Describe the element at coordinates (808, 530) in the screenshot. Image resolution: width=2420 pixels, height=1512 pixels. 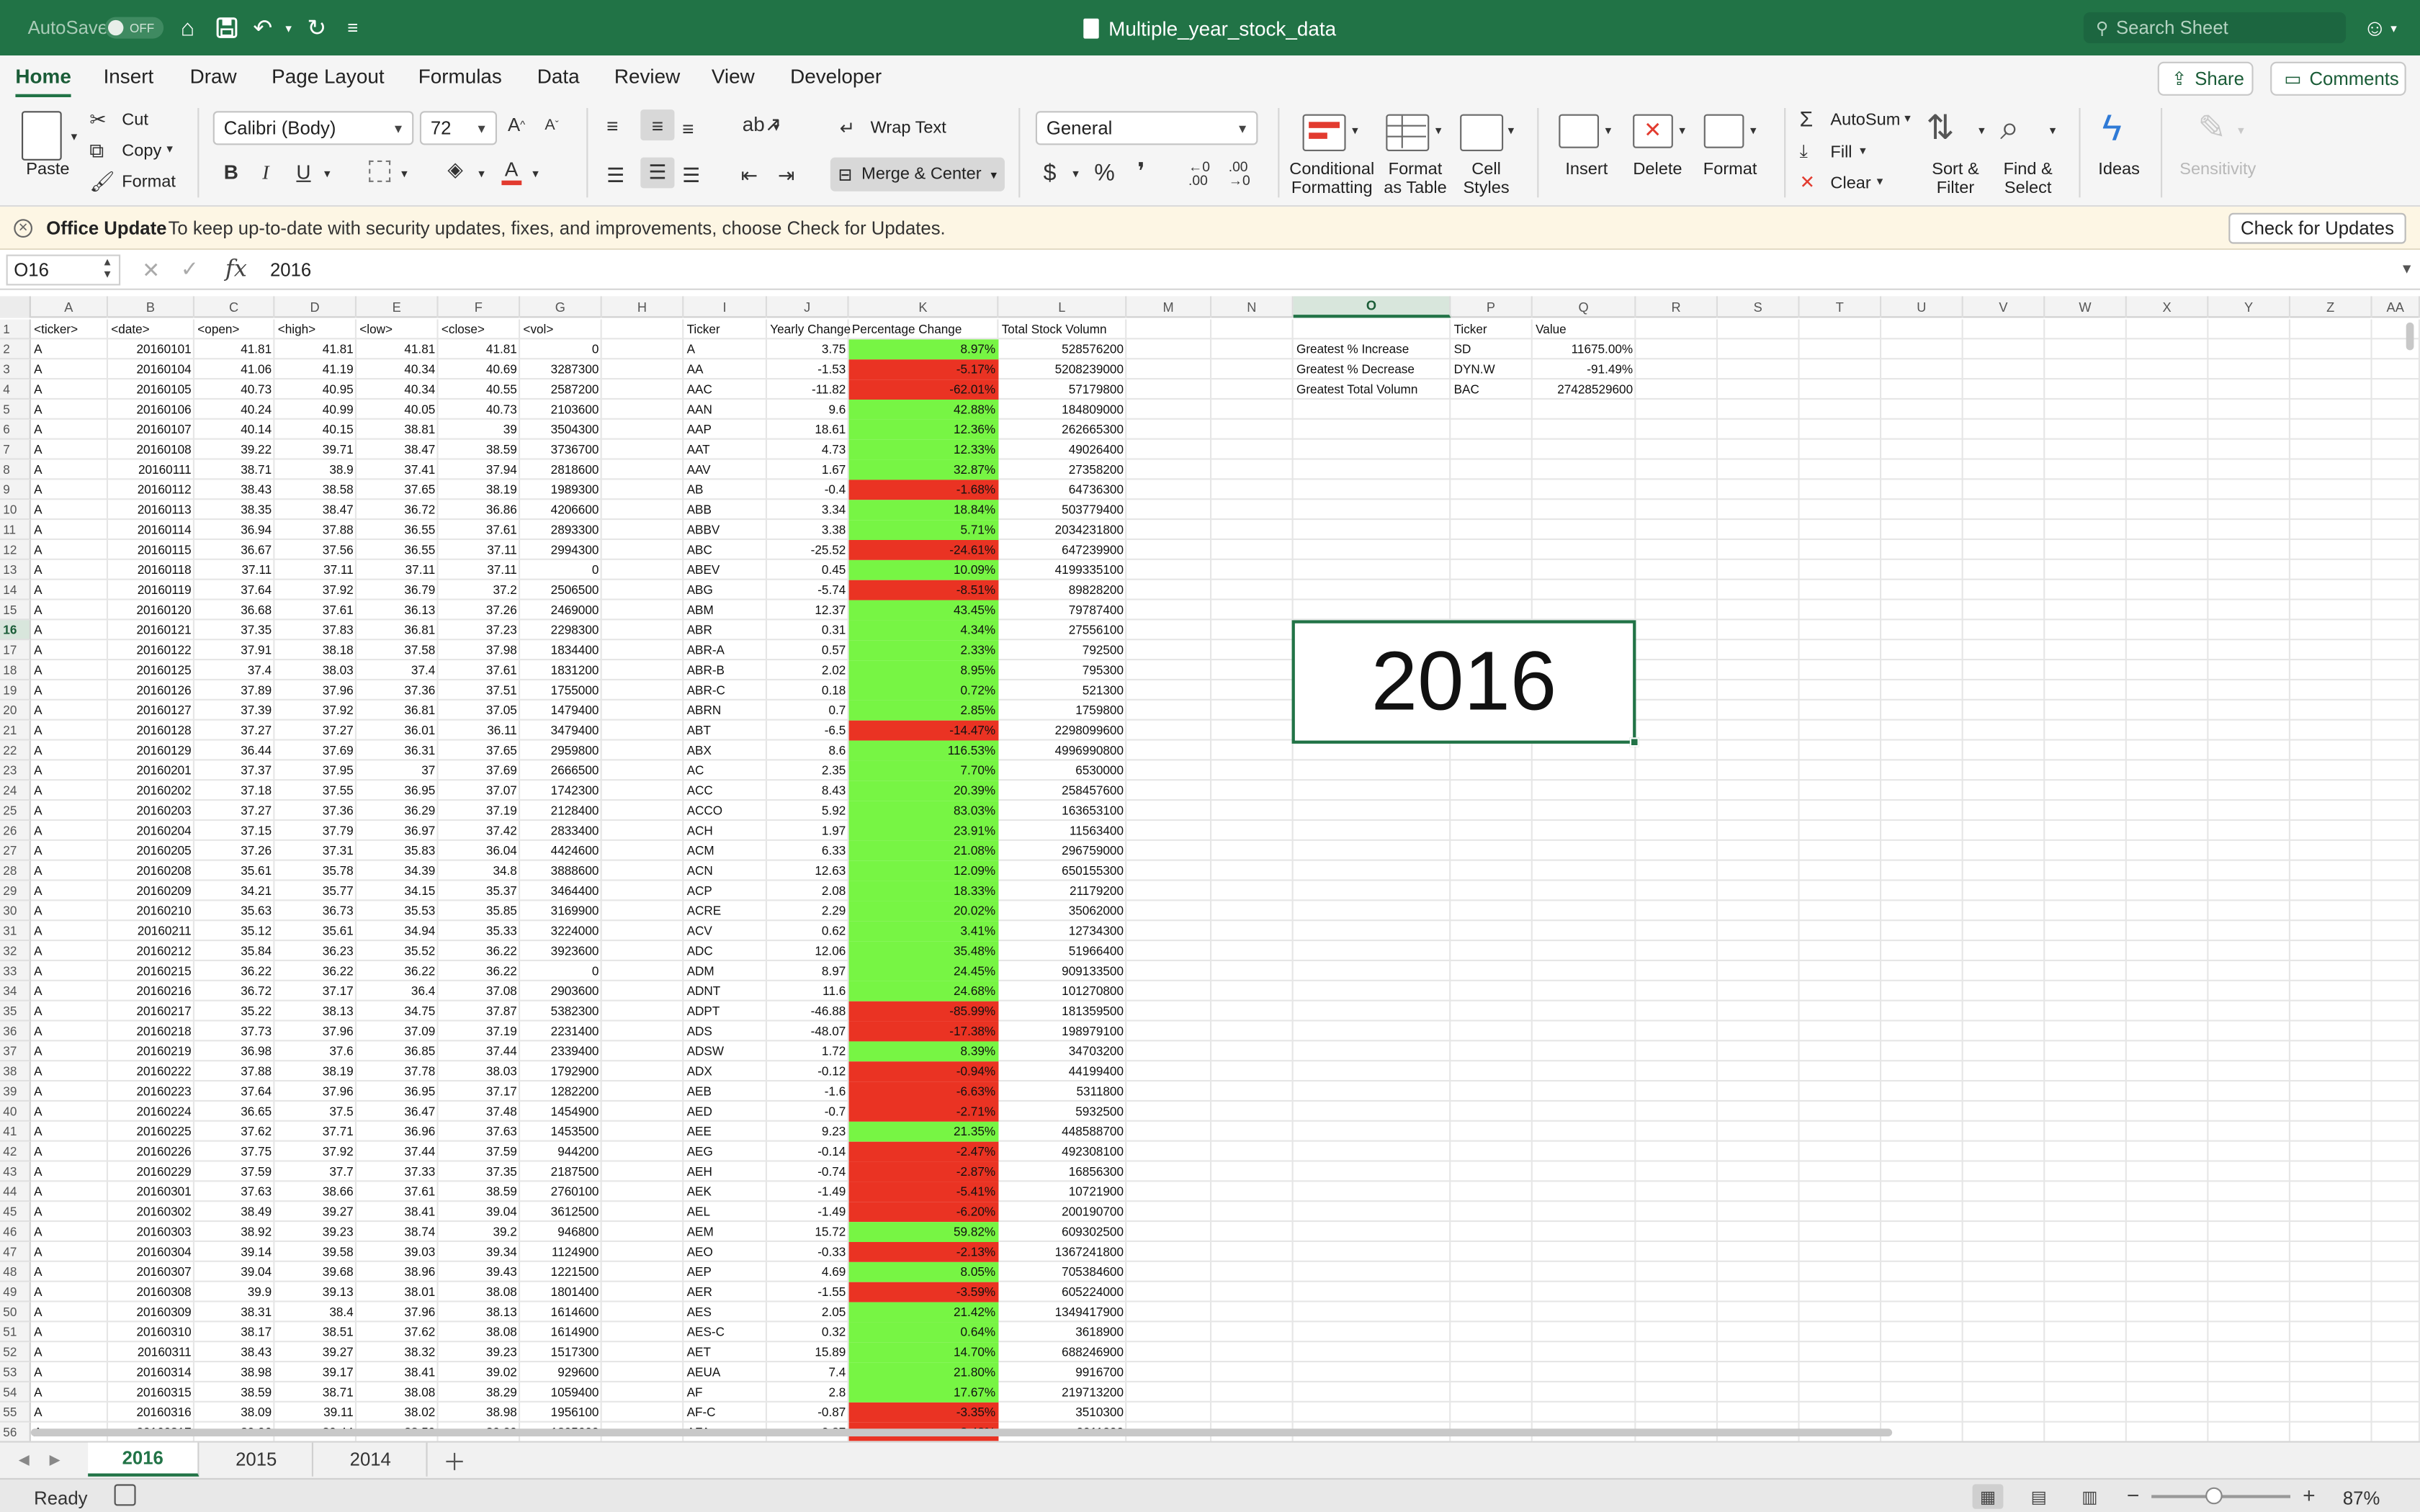
I see `yearly-change-cell: 3.38` at that location.